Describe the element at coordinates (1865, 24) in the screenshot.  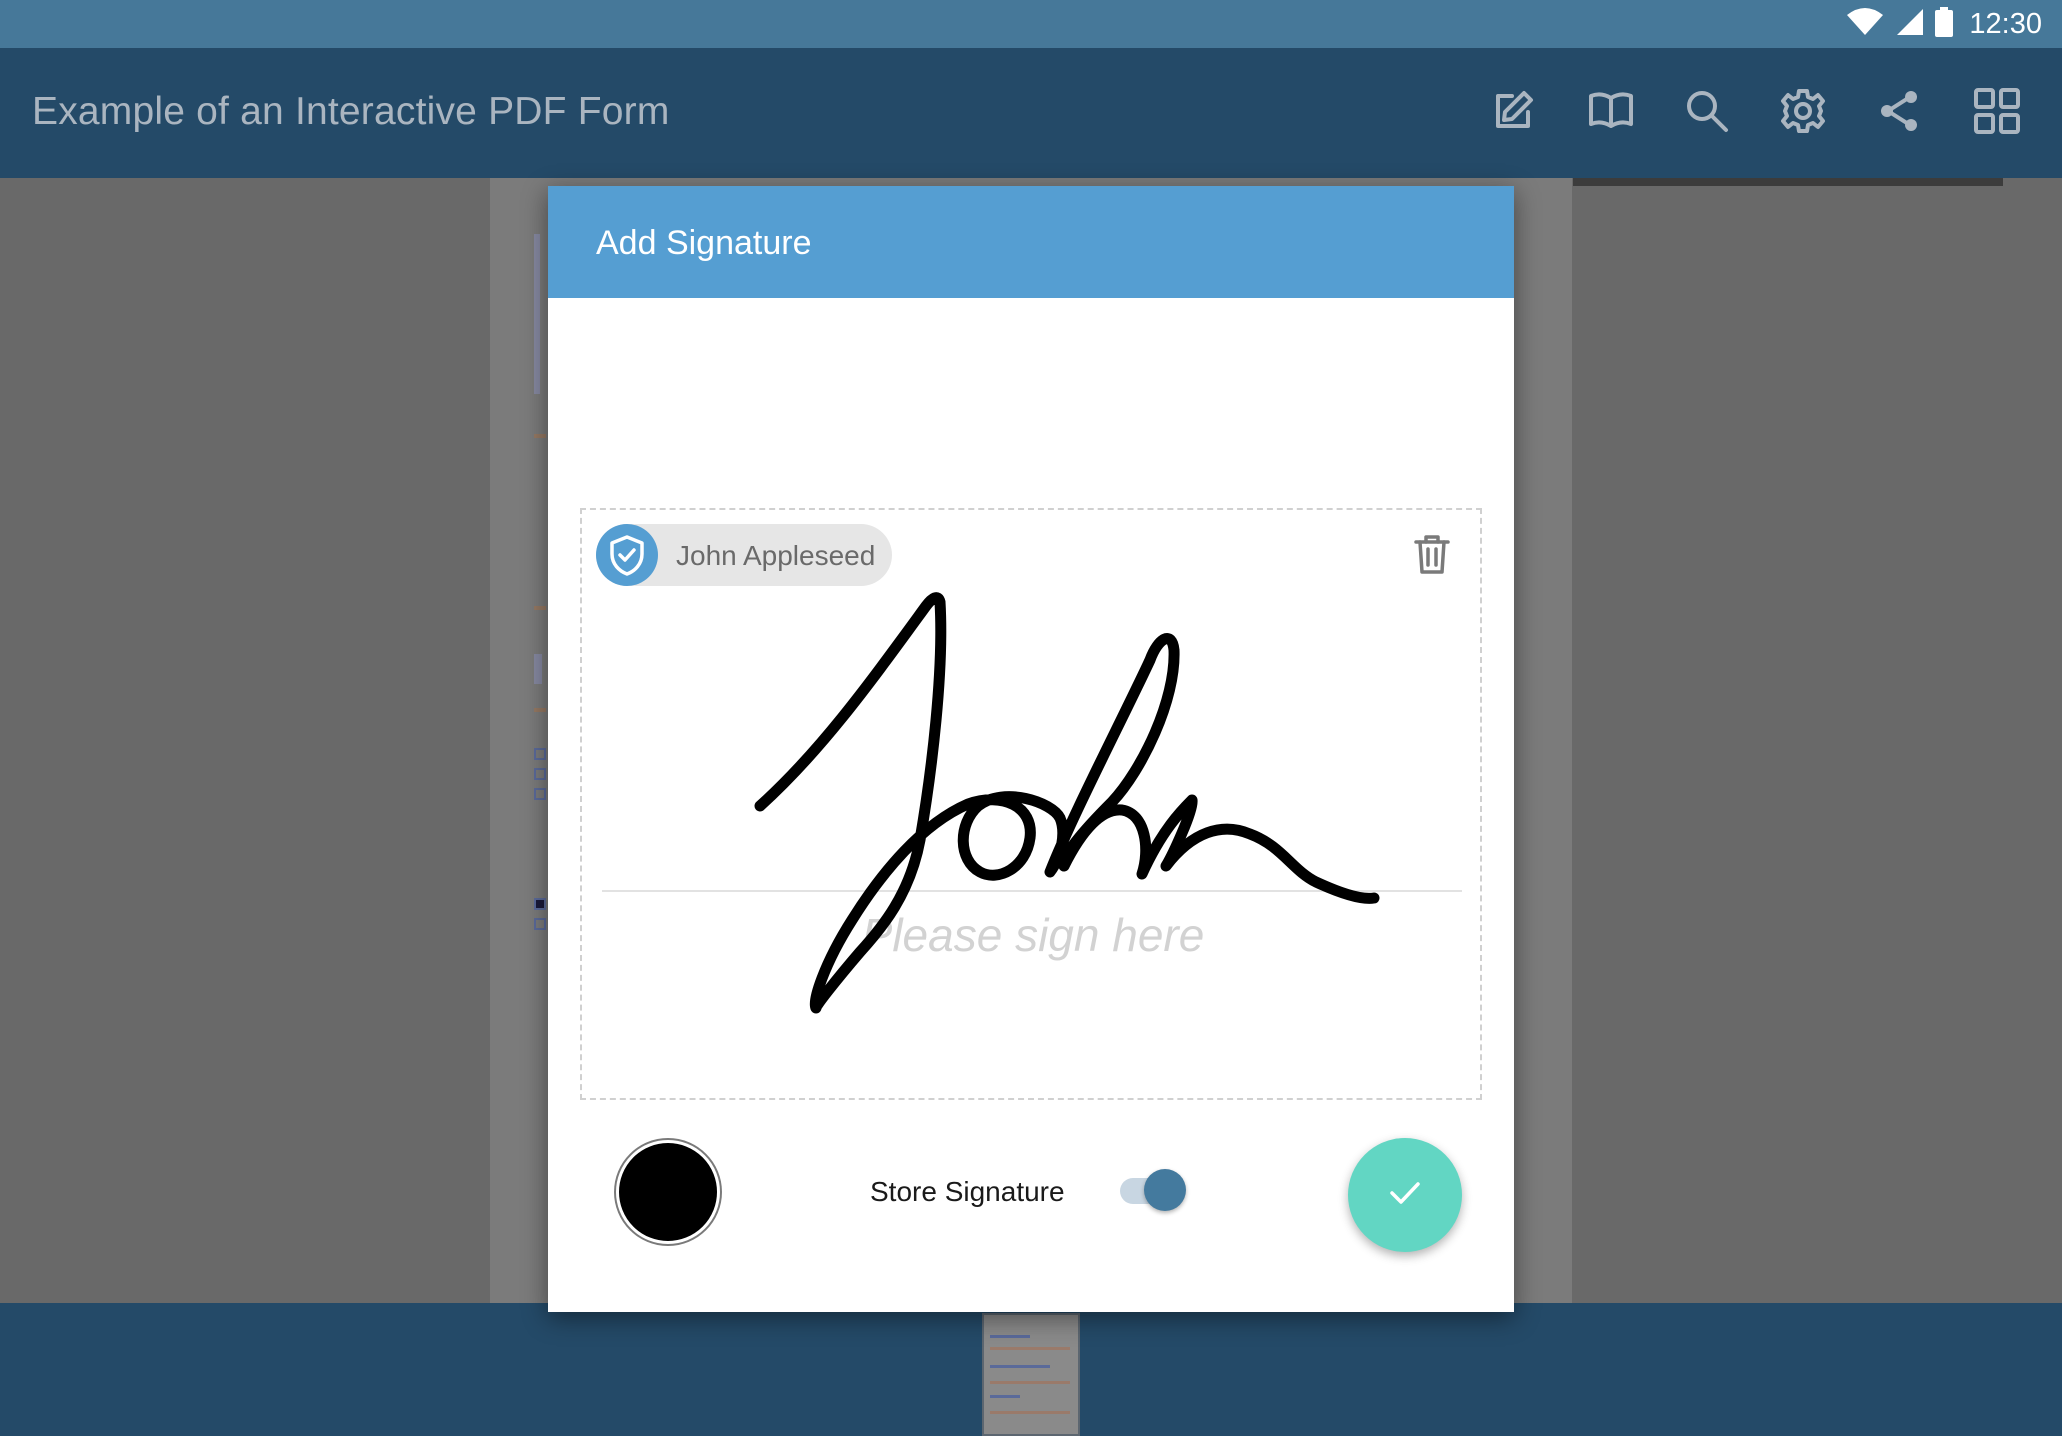
I see `wifi-icon` at that location.